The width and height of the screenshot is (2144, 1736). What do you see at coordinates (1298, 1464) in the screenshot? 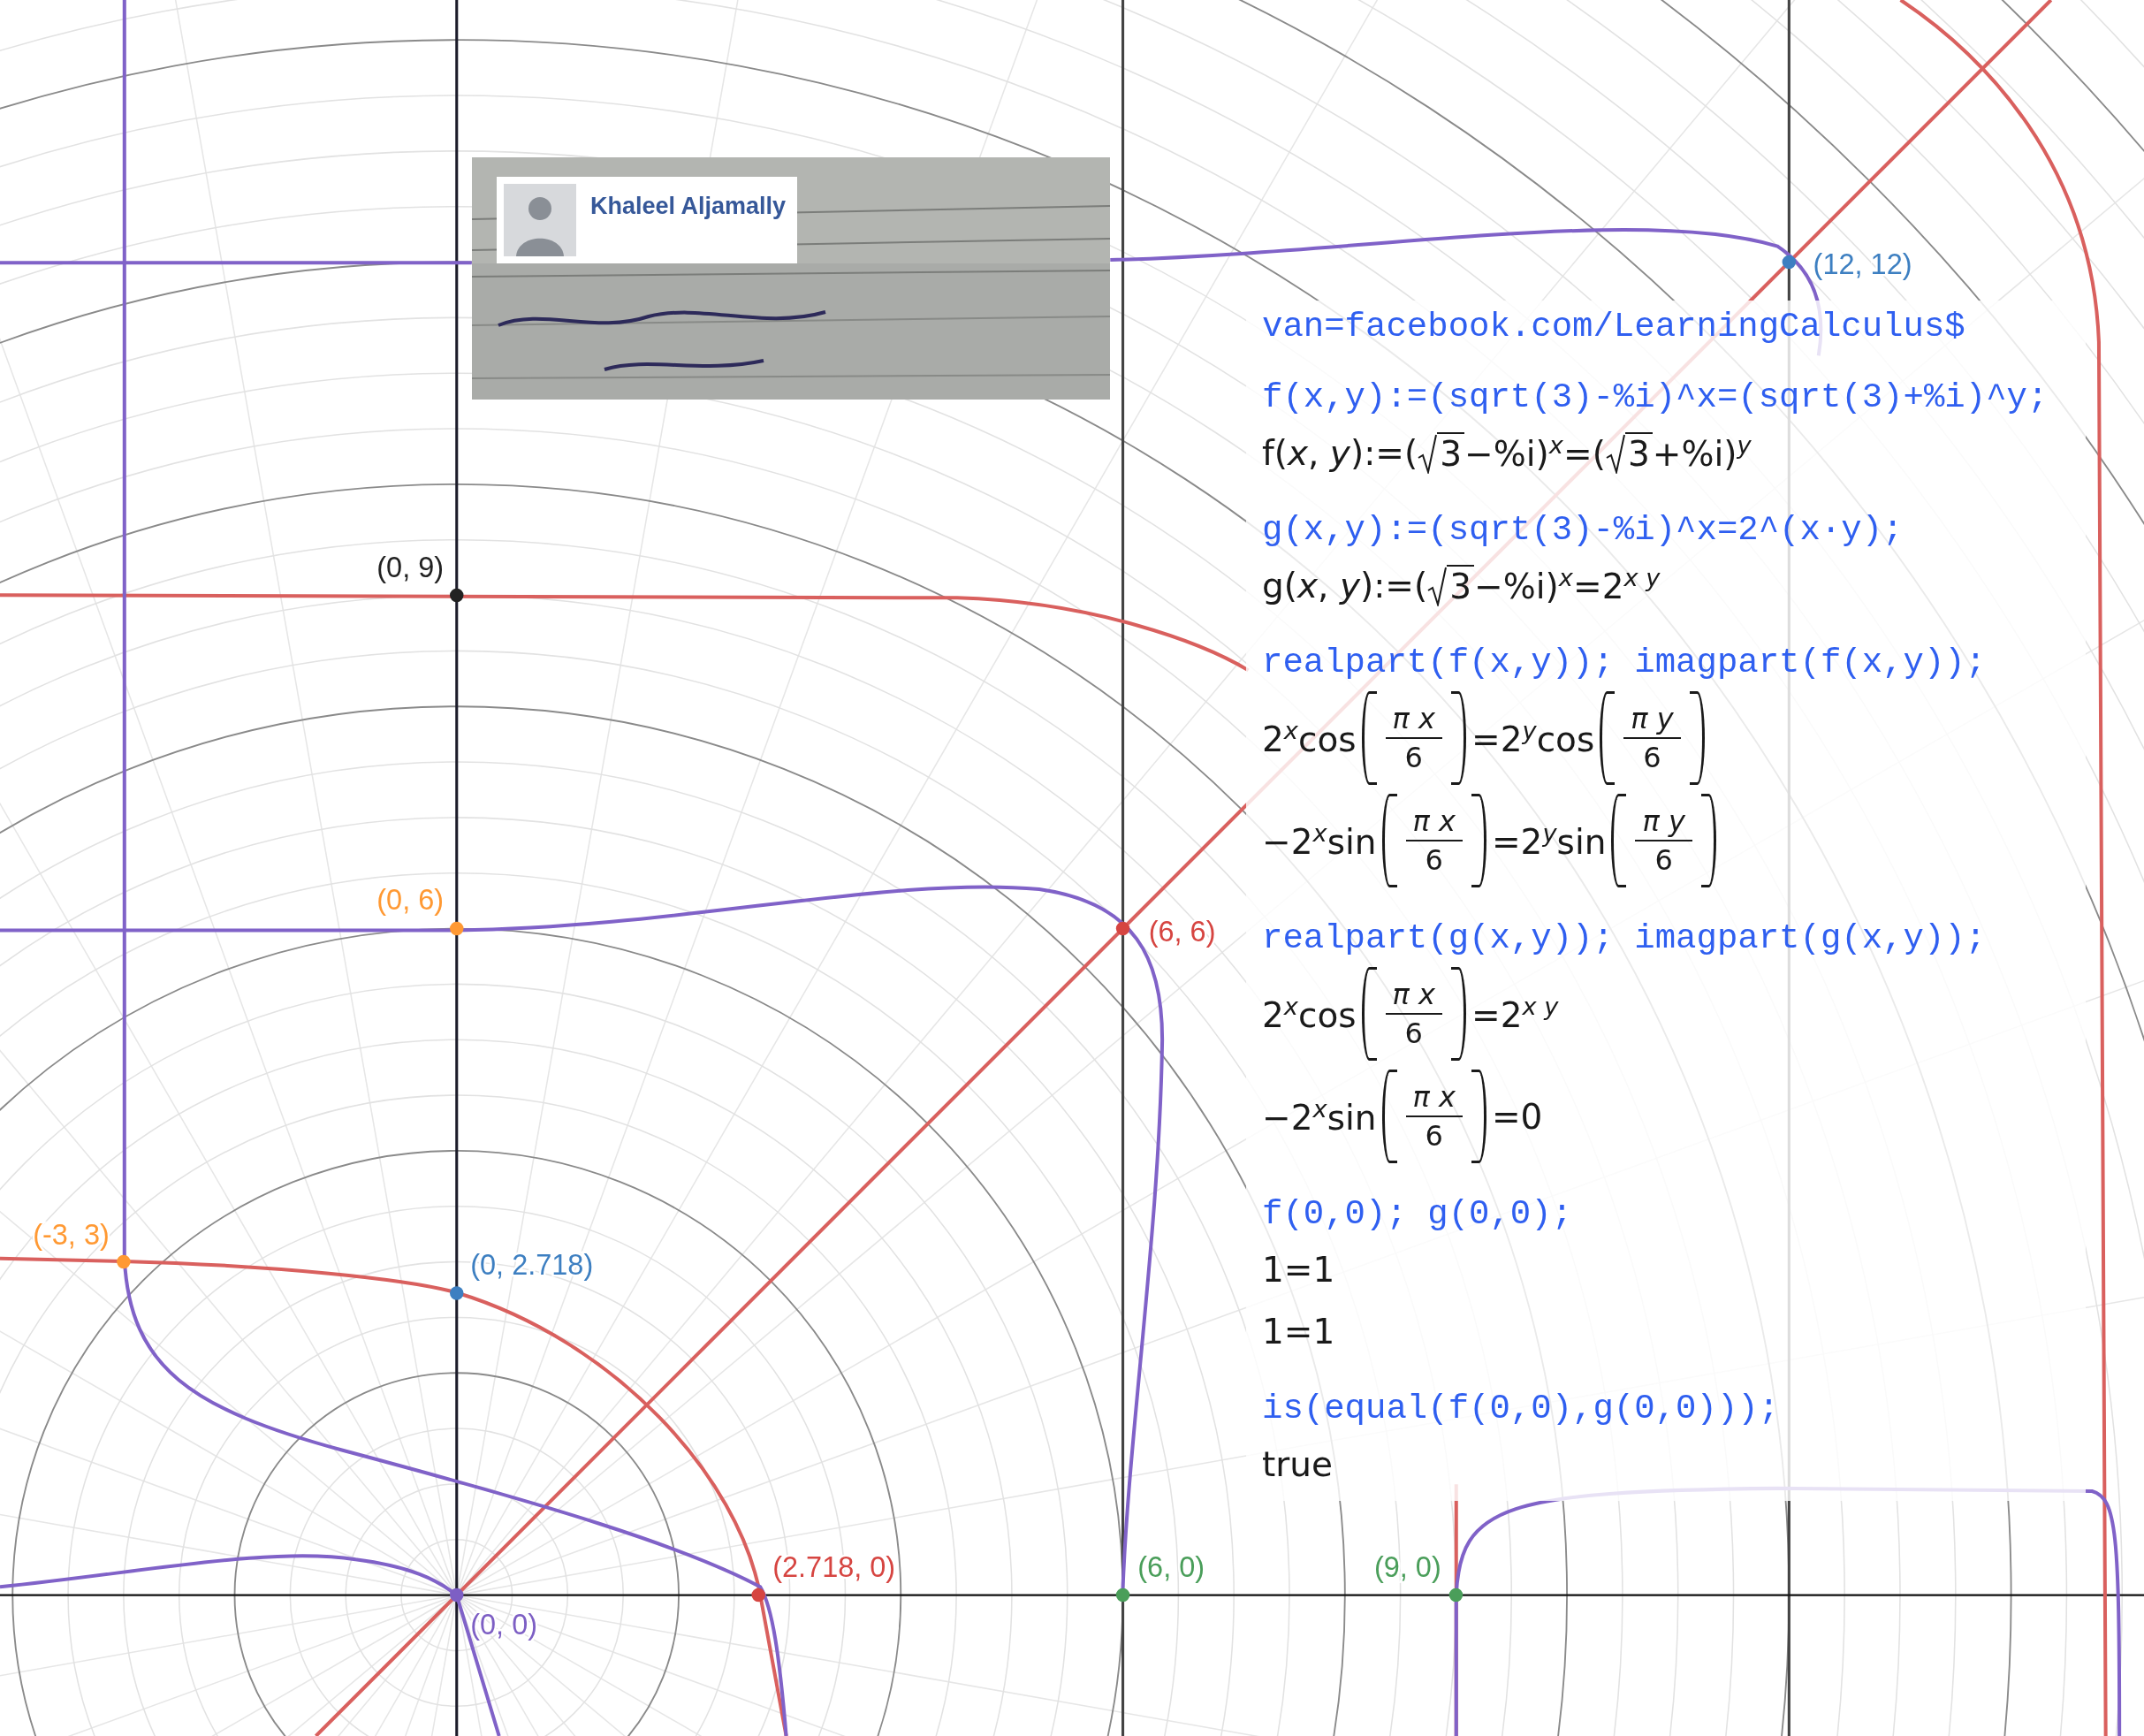
I see `math-text: true` at bounding box center [1298, 1464].